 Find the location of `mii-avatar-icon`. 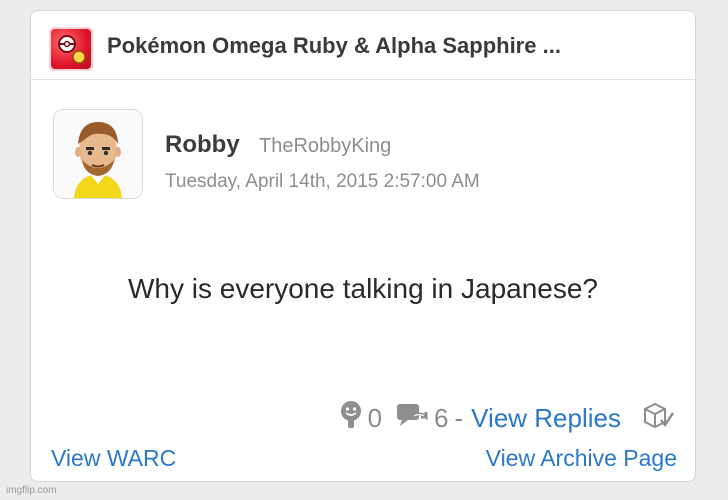

mii-avatar-icon is located at coordinates (98, 154).